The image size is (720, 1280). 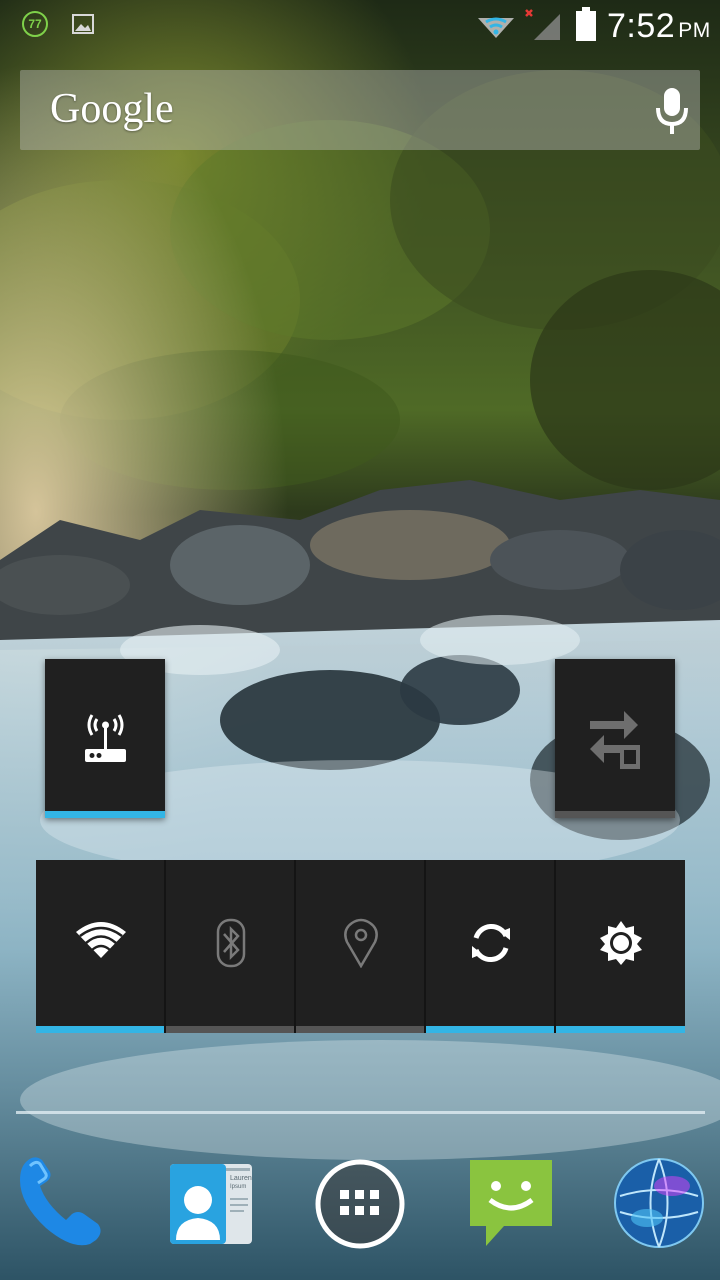 What do you see at coordinates (360, 25) in the screenshot?
I see `status-bar: 77 7:52 PM` at bounding box center [360, 25].